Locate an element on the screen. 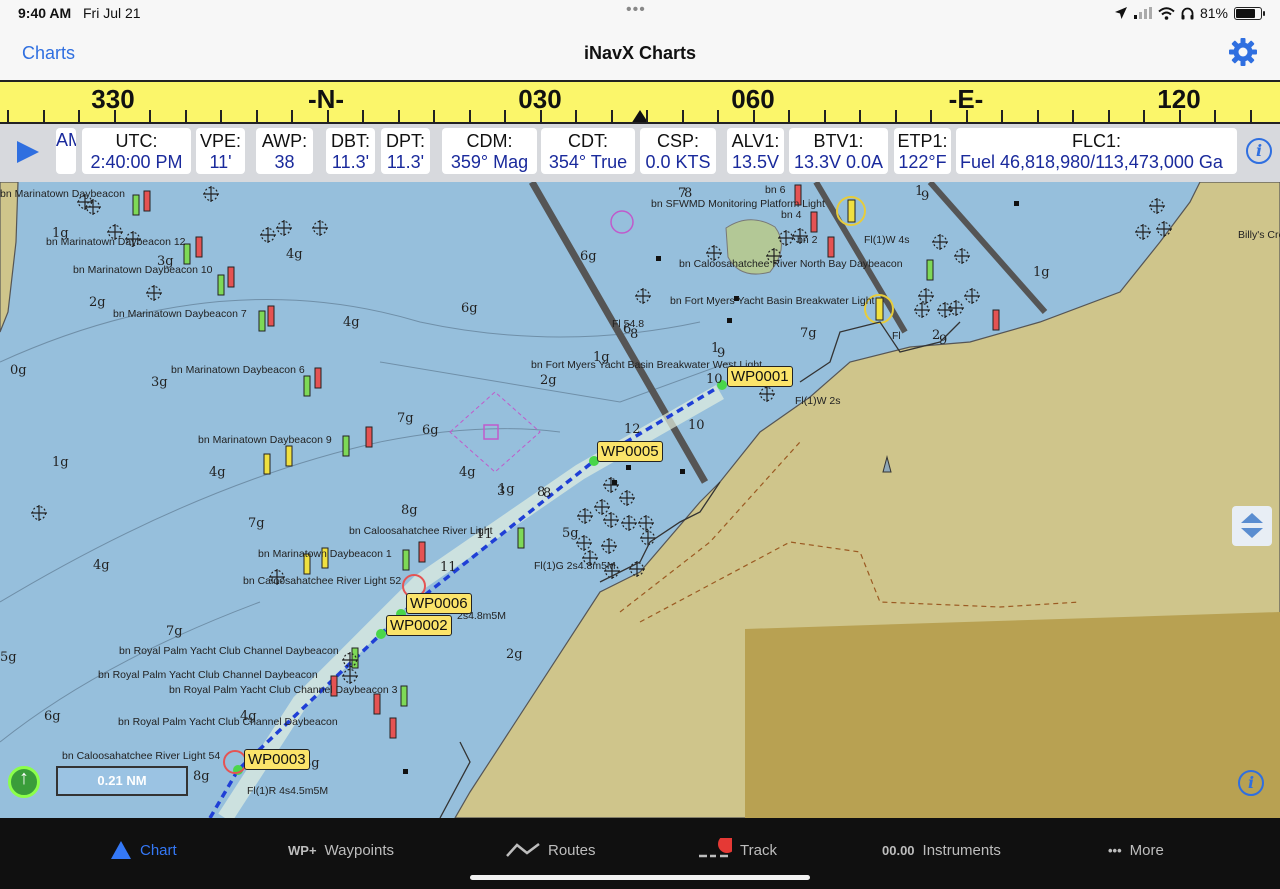  instrument-utc: UTC: 2:40:00 PM is located at coordinates (136, 151).